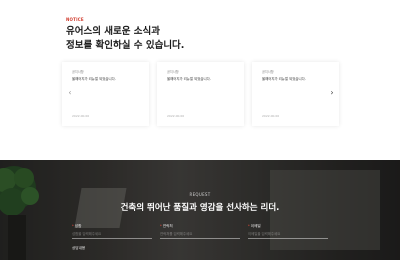 The height and width of the screenshot is (260, 400). What do you see at coordinates (125, 45) in the screenshot?
I see `notice-title-line-2: 정보를 확인하실 수 있습니다.` at bounding box center [125, 45].